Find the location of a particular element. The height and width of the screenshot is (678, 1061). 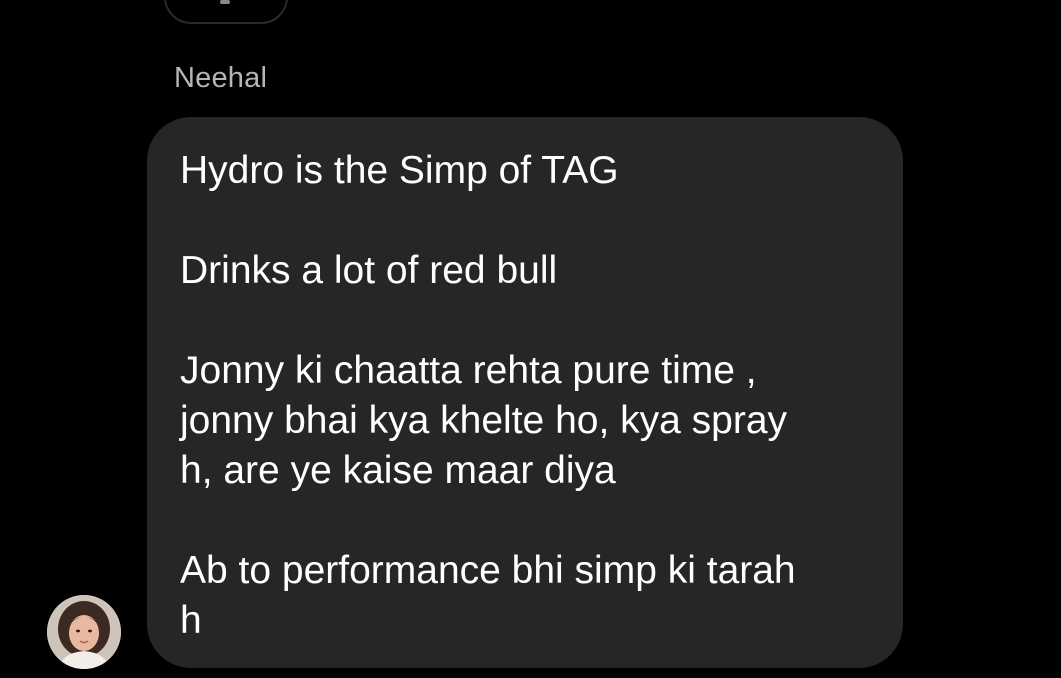

profile-avatar-icon is located at coordinates (84, 632).